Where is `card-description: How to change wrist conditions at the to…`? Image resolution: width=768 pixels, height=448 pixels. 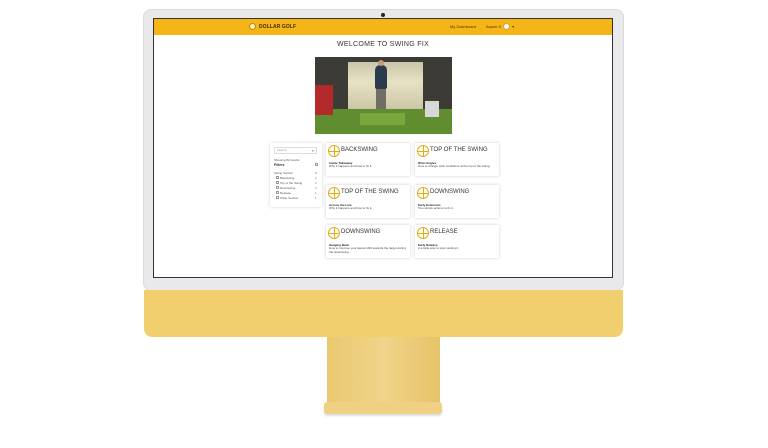 card-description: How to change wrist conditions at the to… is located at coordinates (454, 166).